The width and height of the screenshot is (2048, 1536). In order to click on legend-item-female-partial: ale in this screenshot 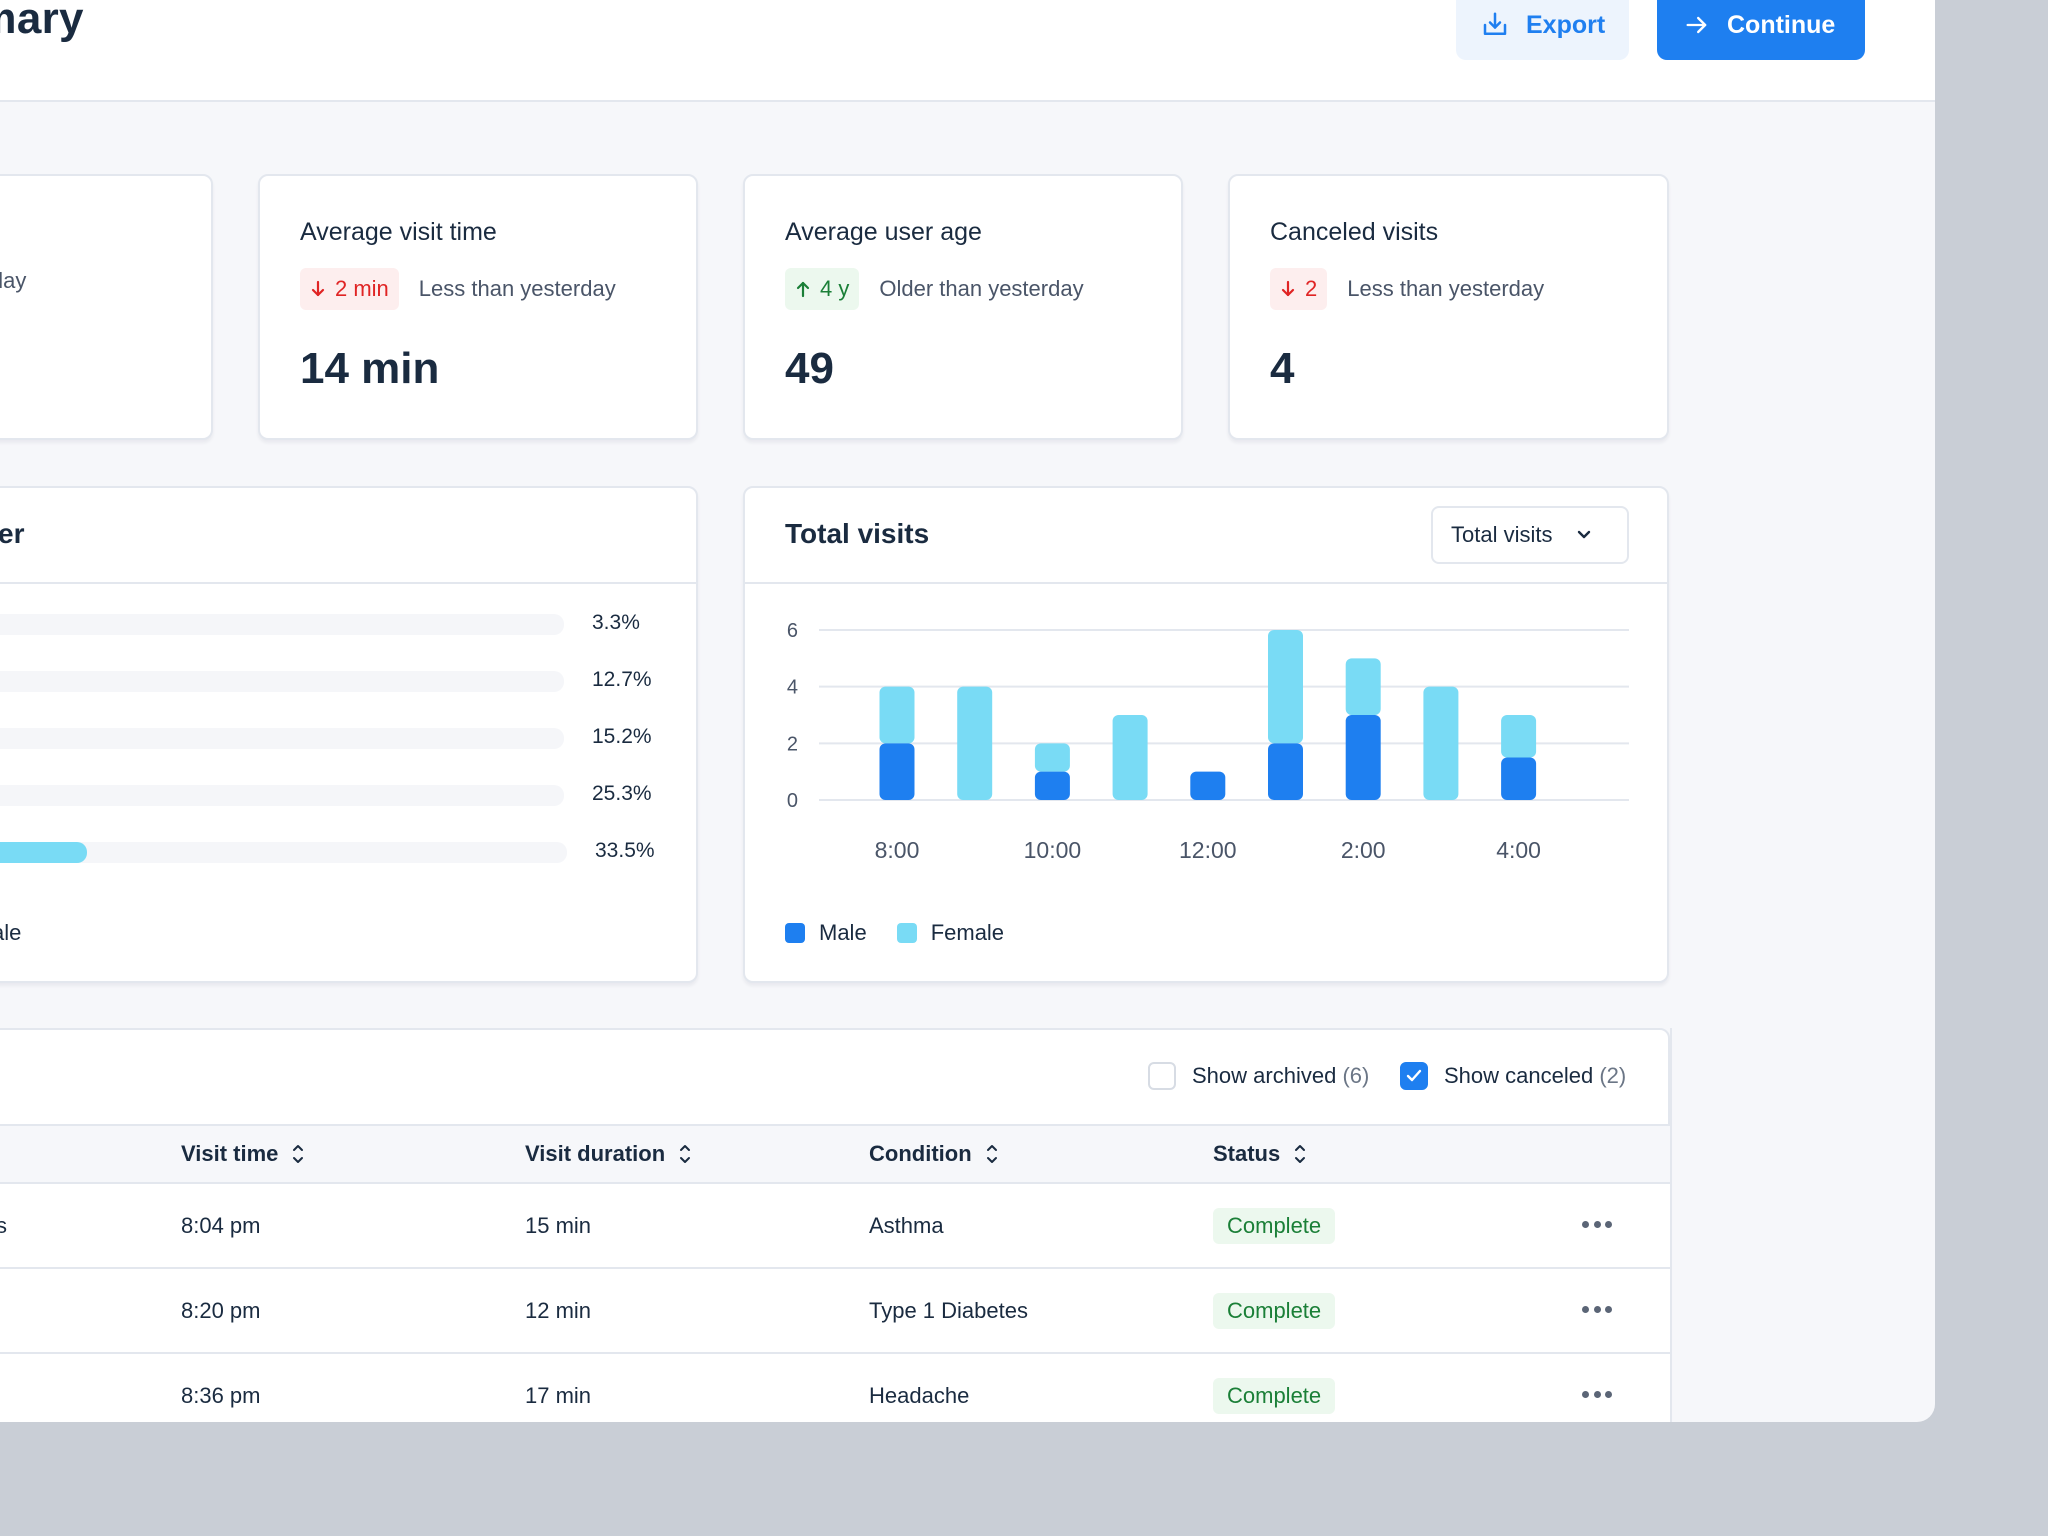, I will do `click(10, 933)`.